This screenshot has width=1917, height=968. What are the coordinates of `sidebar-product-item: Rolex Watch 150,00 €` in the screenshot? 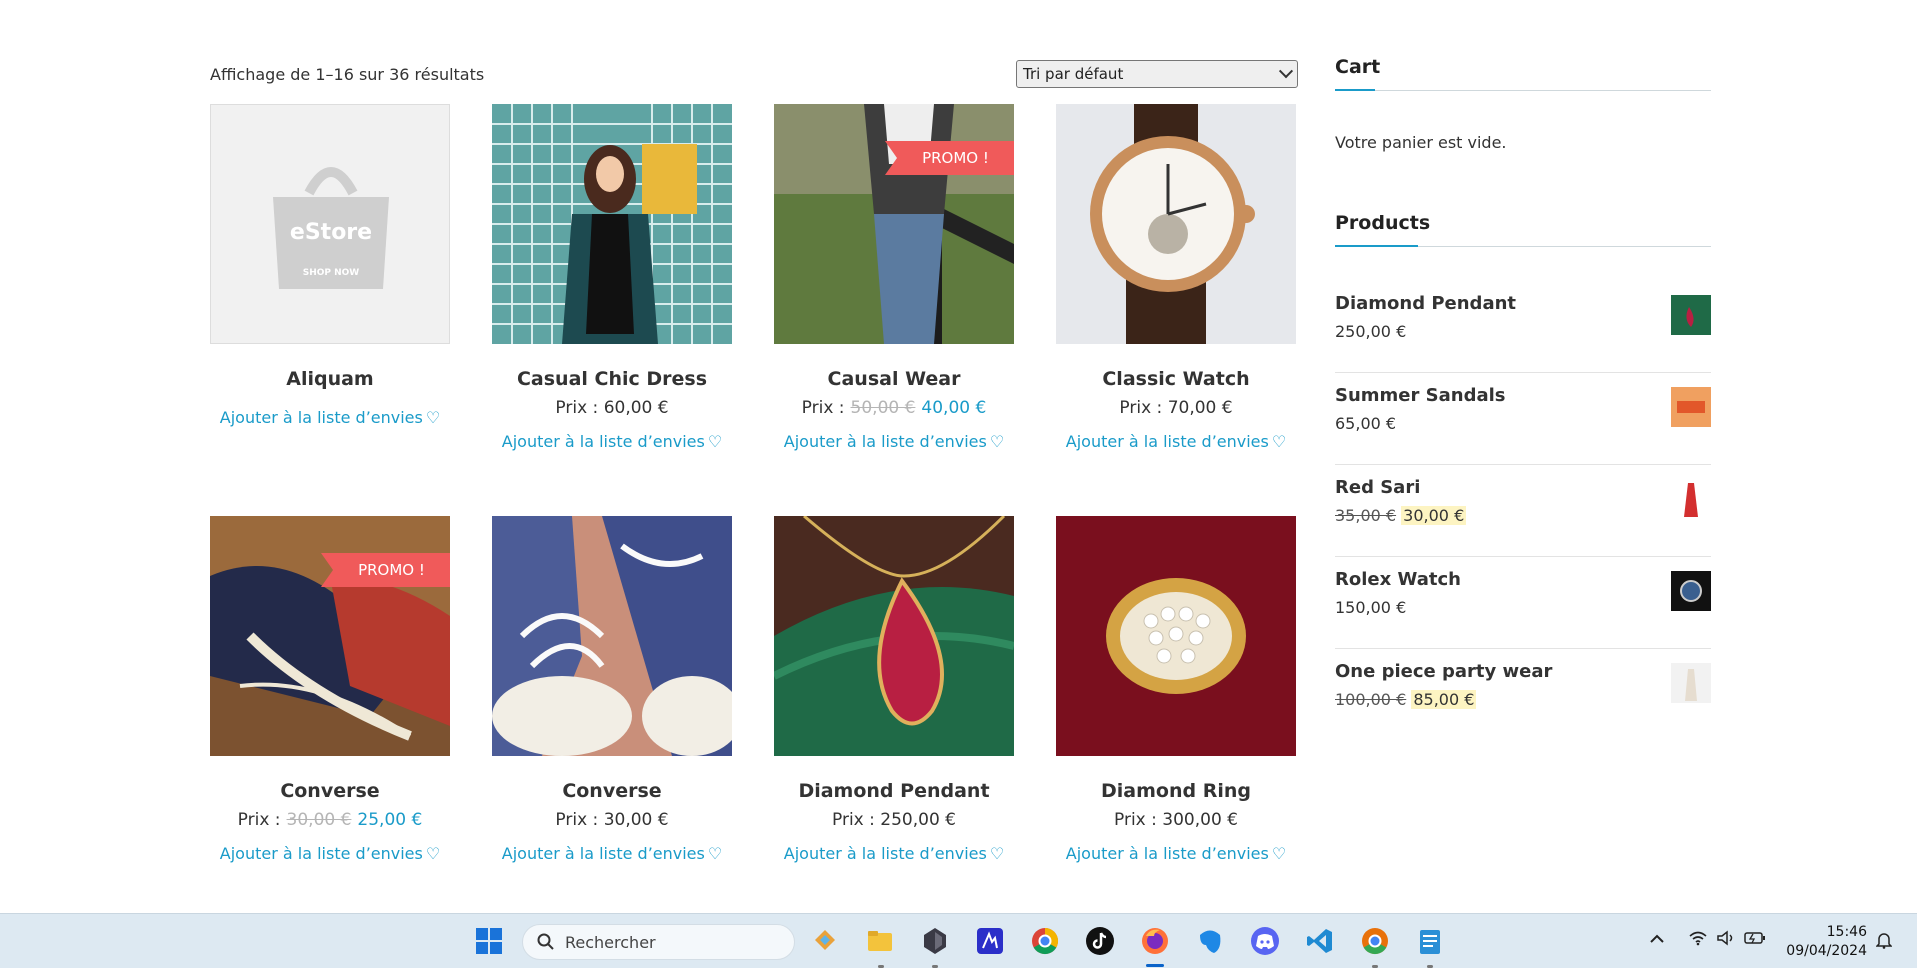 It's located at (1523, 603).